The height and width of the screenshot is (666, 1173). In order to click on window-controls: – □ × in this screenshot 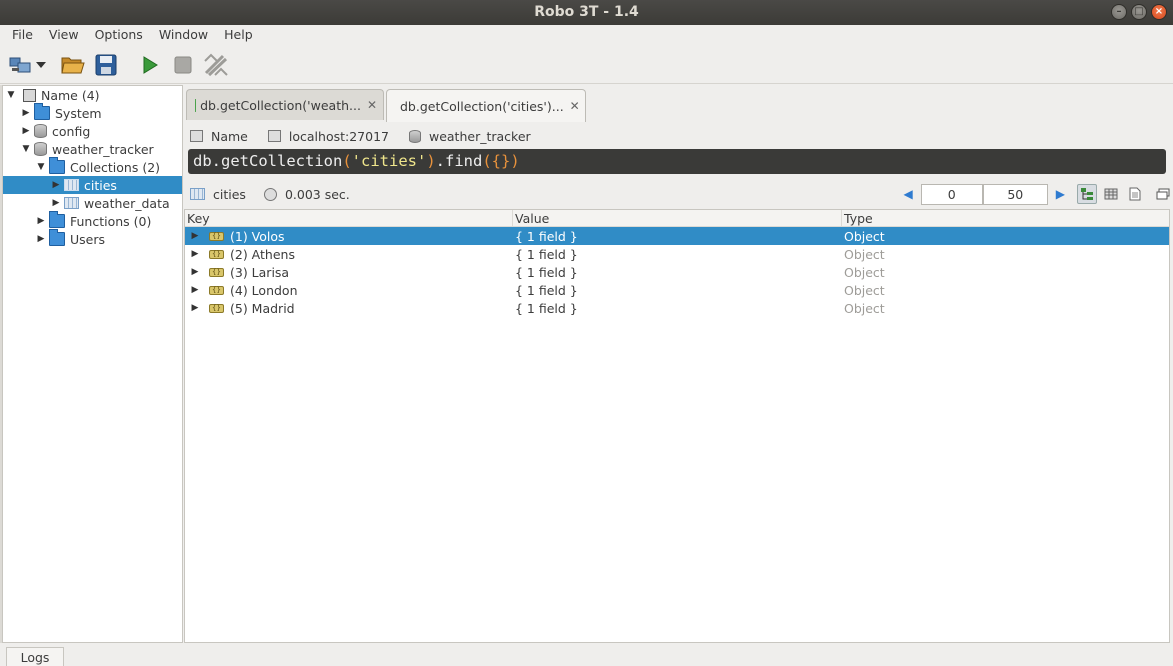, I will do `click(1139, 12)`.